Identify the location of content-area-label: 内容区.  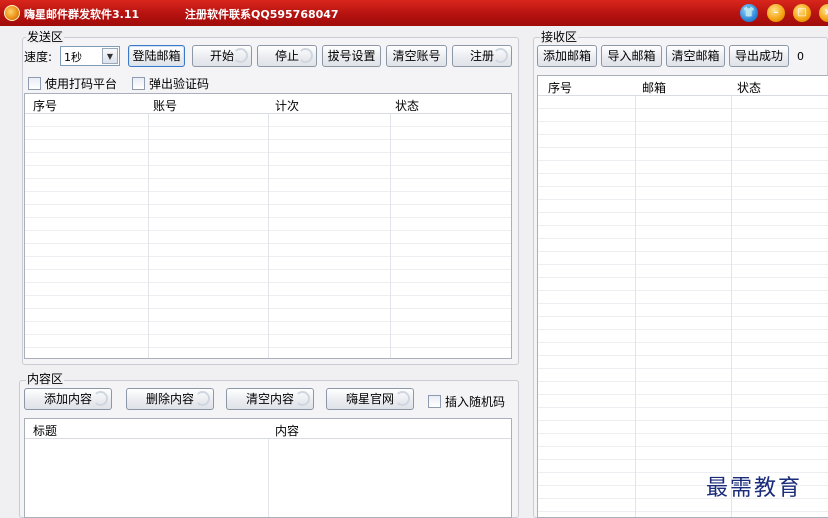
(45, 379).